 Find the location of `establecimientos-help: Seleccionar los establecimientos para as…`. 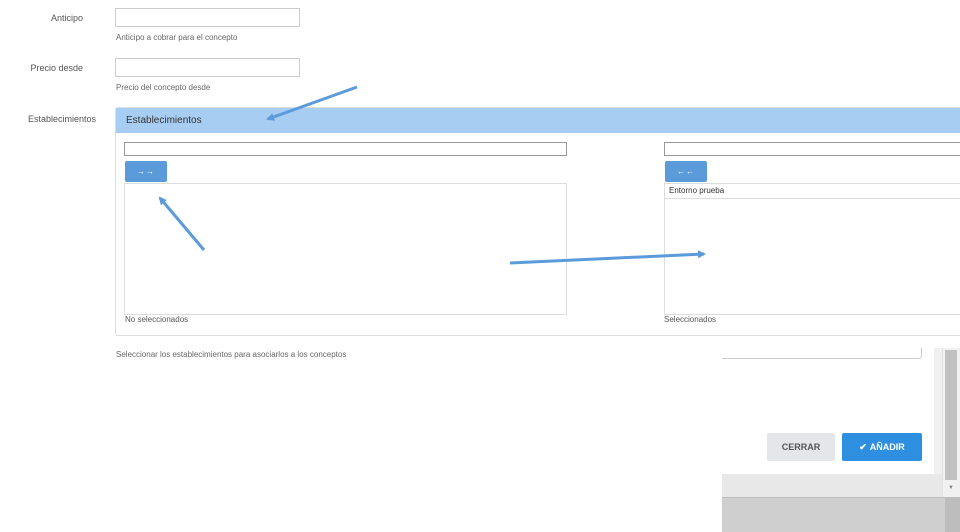

establecimientos-help: Seleccionar los establecimientos para as… is located at coordinates (231, 354).